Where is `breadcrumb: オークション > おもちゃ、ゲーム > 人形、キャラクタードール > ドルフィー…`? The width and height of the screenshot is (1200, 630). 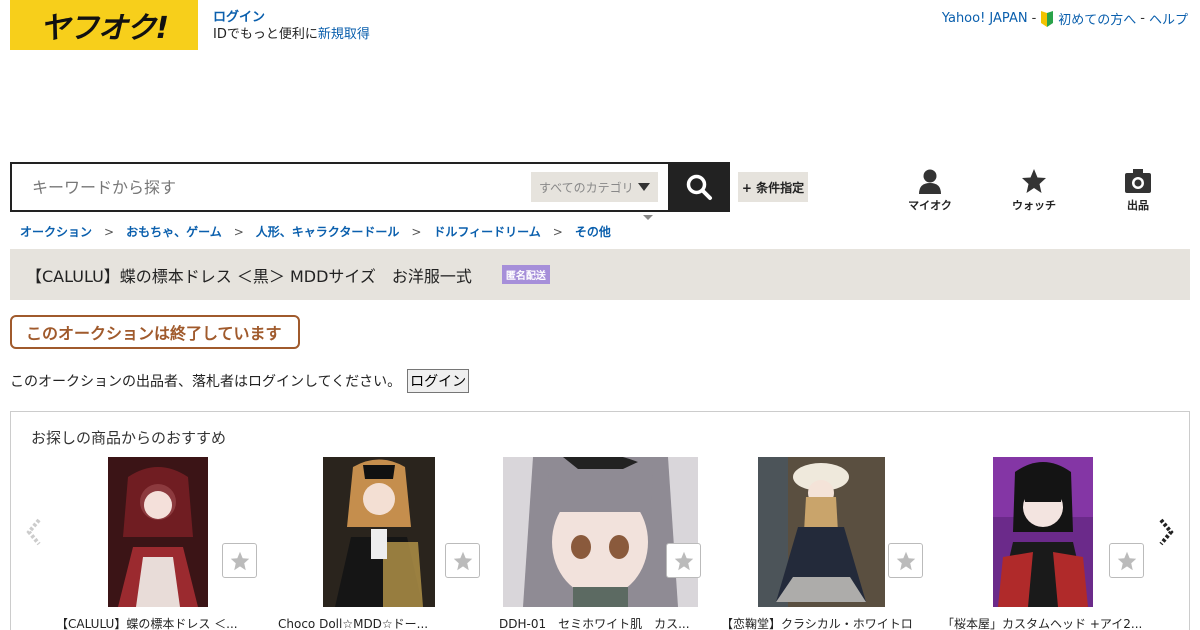
breadcrumb: オークション > おもちゃ、ゲーム > 人形、キャラクタードール > ドルフィー… is located at coordinates (315, 231).